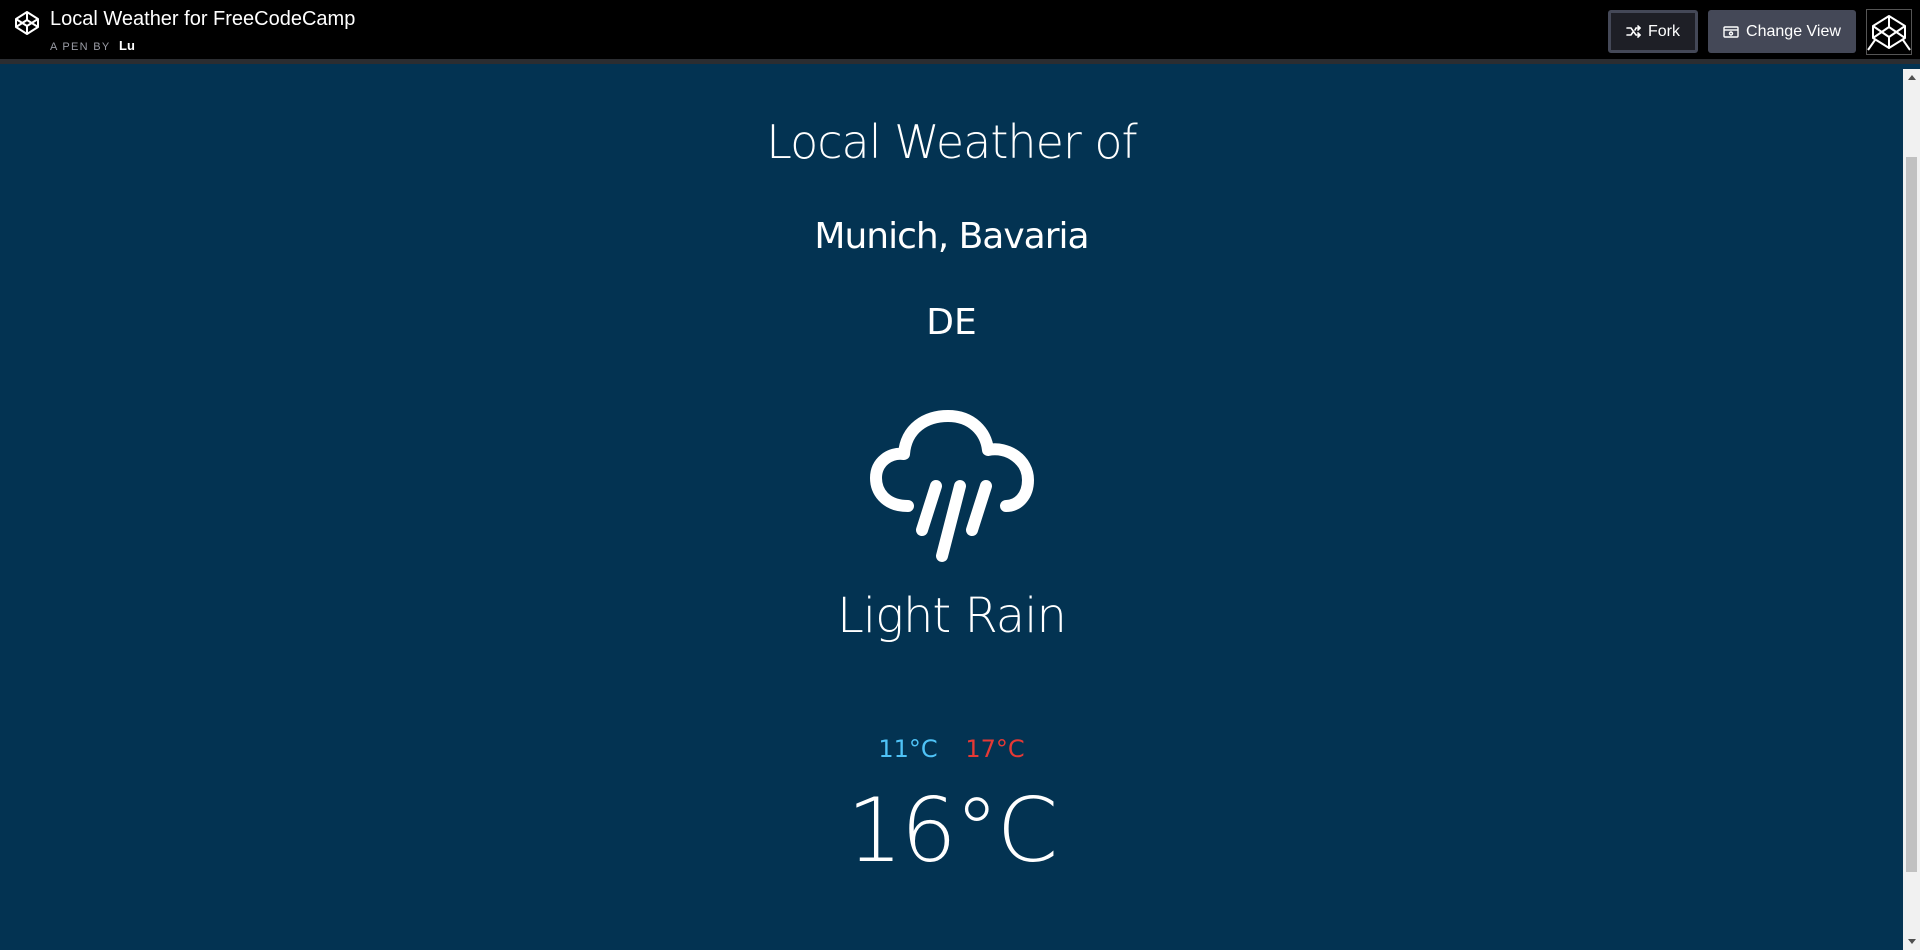 The image size is (1920, 950). I want to click on vertical-scrollbar, so click(1911, 509).